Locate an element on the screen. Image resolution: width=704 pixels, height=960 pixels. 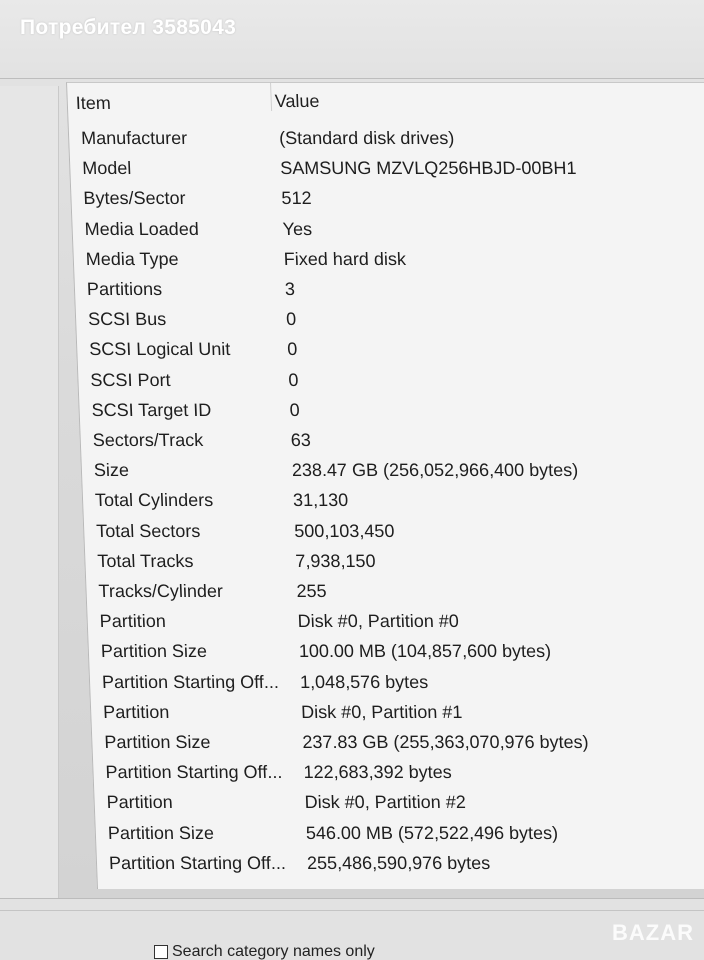
row-value: (Standard disk drives) is located at coordinates (366, 138).